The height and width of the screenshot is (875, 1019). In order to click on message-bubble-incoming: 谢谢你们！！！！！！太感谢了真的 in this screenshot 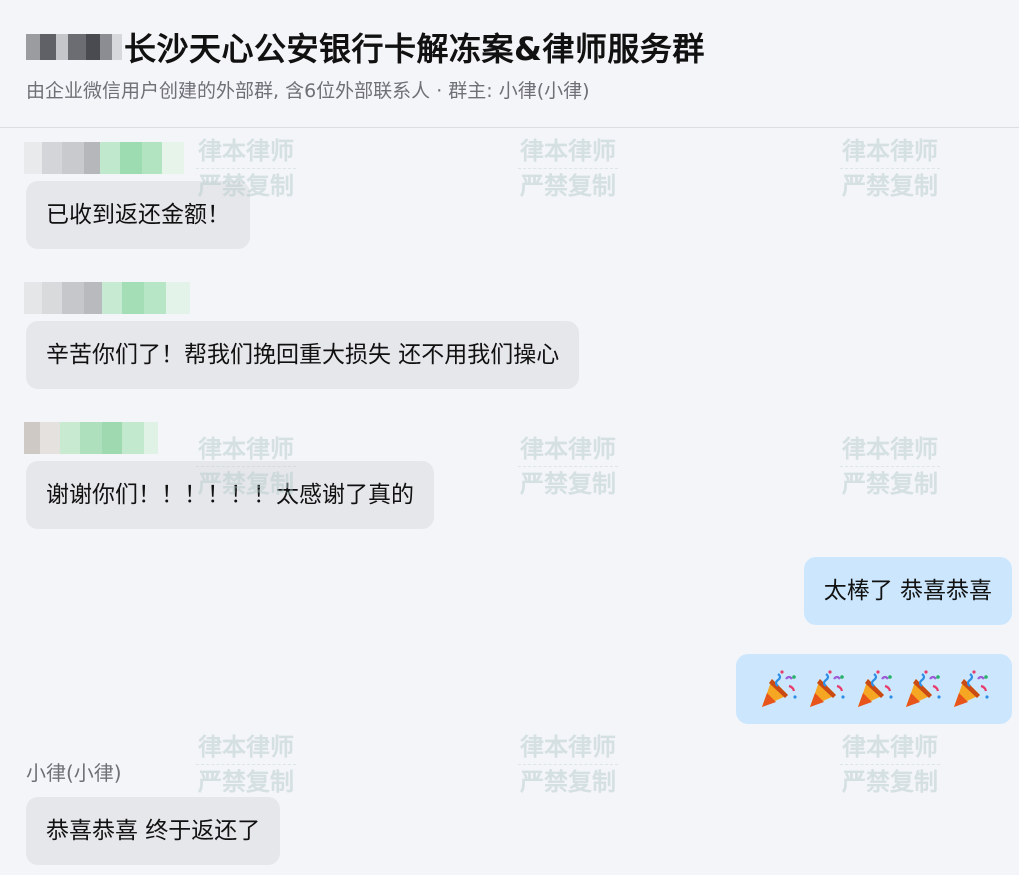, I will do `click(230, 495)`.